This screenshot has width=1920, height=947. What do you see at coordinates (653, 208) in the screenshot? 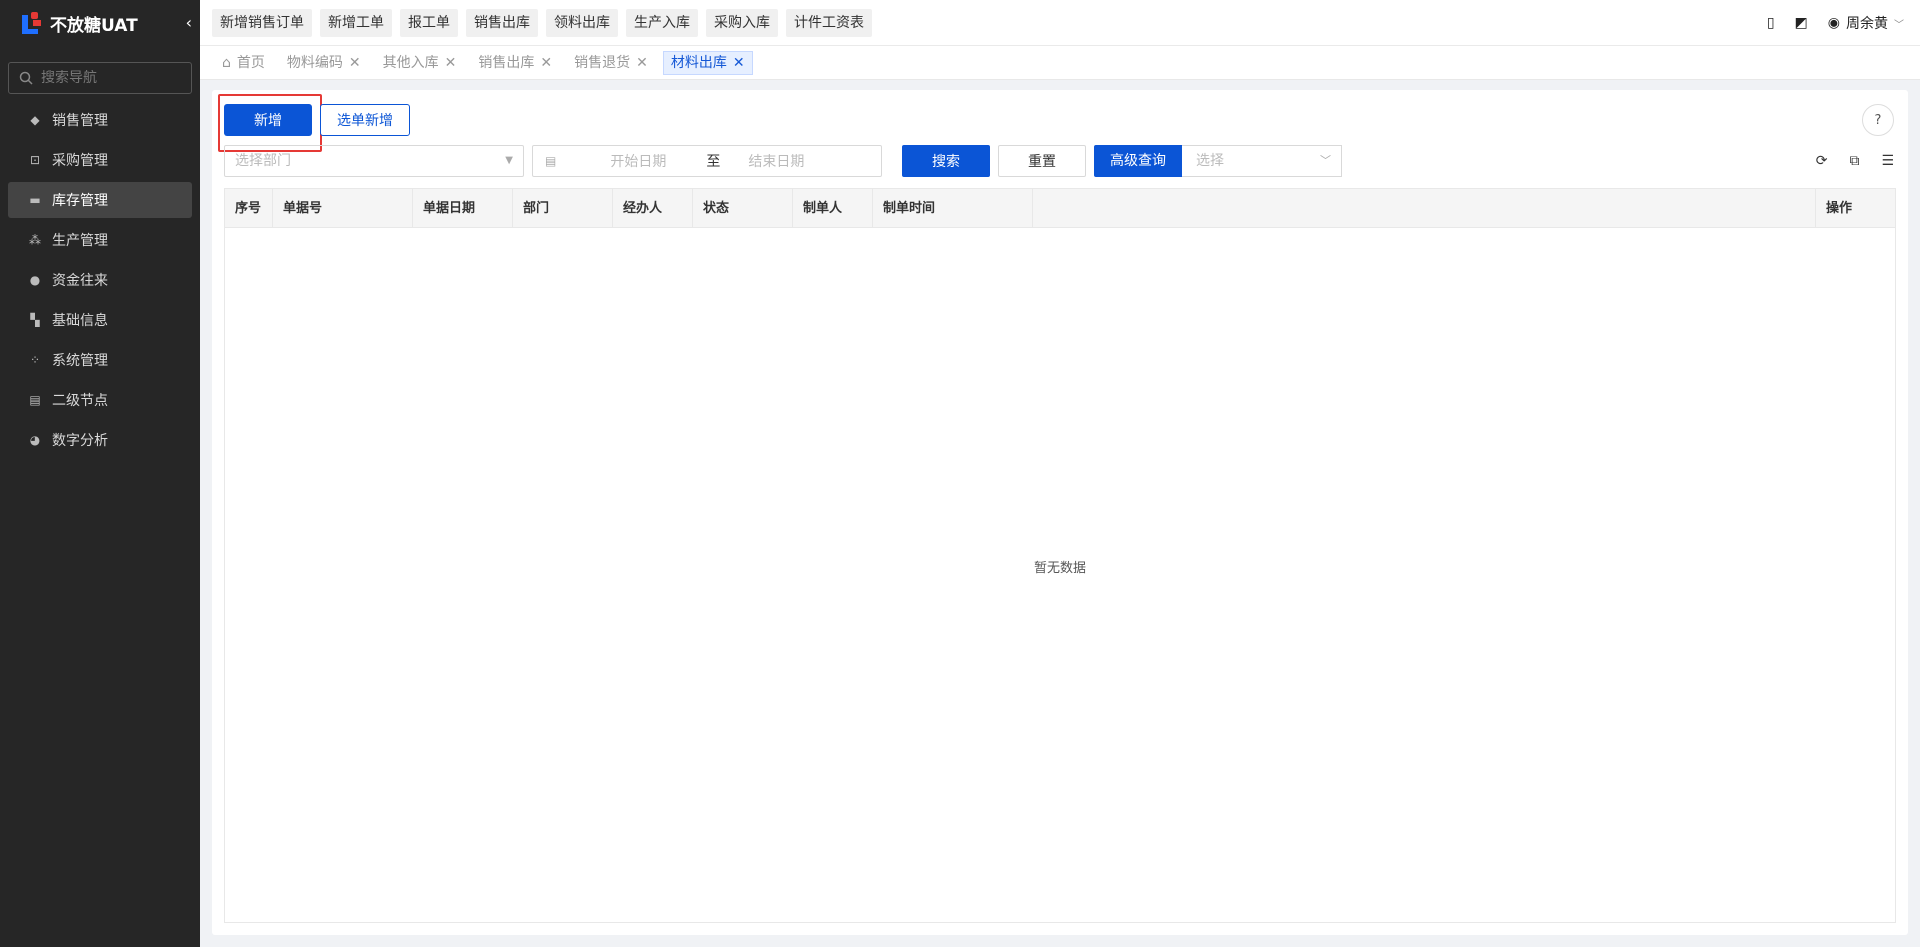
I see `column-header: 经办人` at bounding box center [653, 208].